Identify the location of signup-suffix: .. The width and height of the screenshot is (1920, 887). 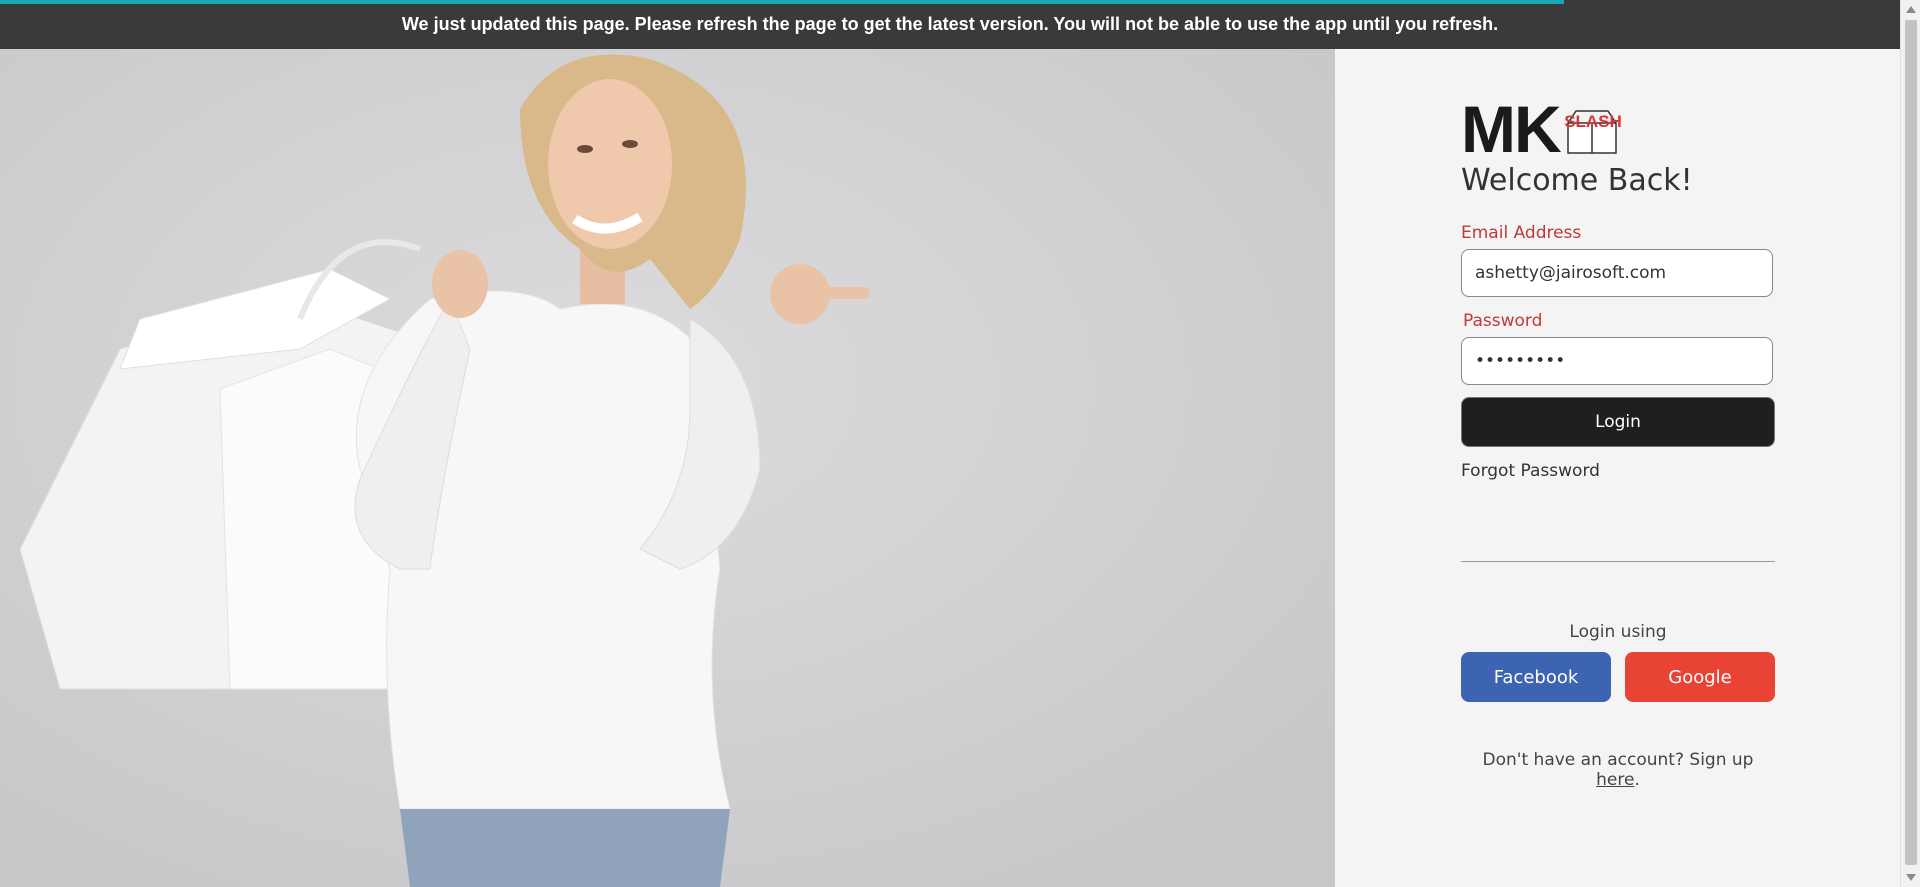
(1637, 780).